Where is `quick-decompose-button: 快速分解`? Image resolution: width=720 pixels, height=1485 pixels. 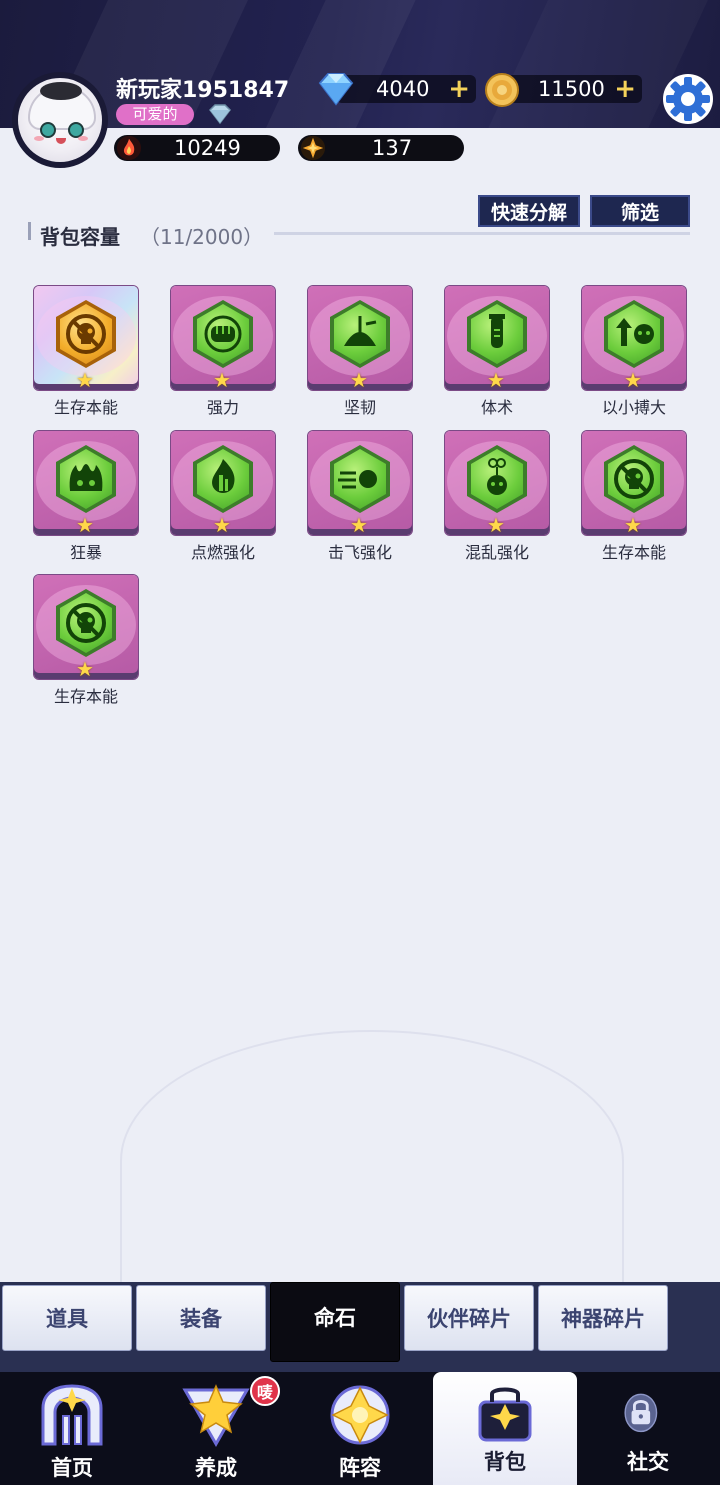 quick-decompose-button: 快速分解 is located at coordinates (529, 211).